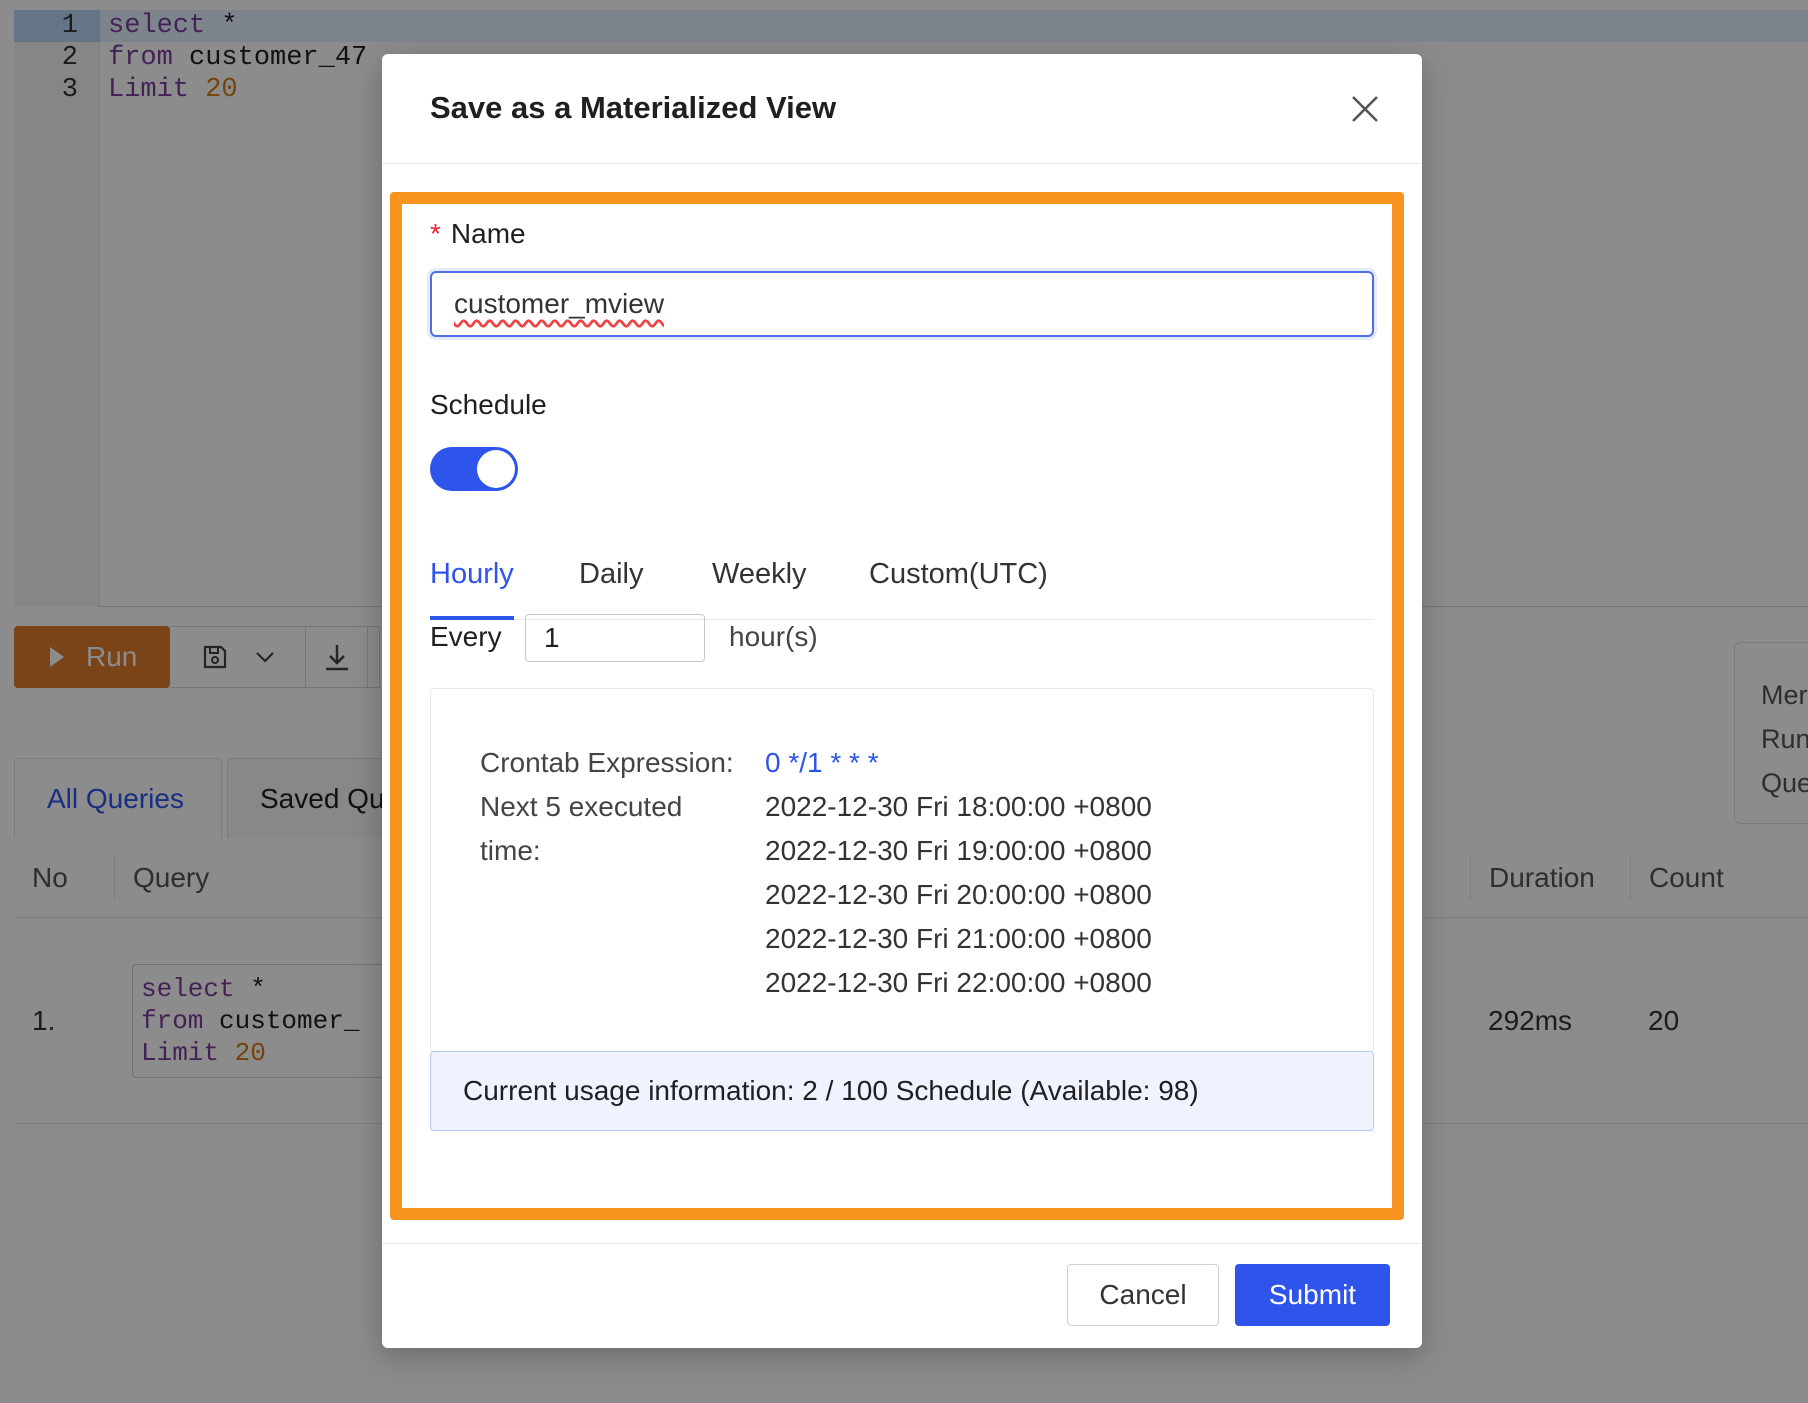  What do you see at coordinates (958, 806) in the screenshot?
I see `next-executed-time: 2022-12-30 Fri 18:00:00 +0800` at bounding box center [958, 806].